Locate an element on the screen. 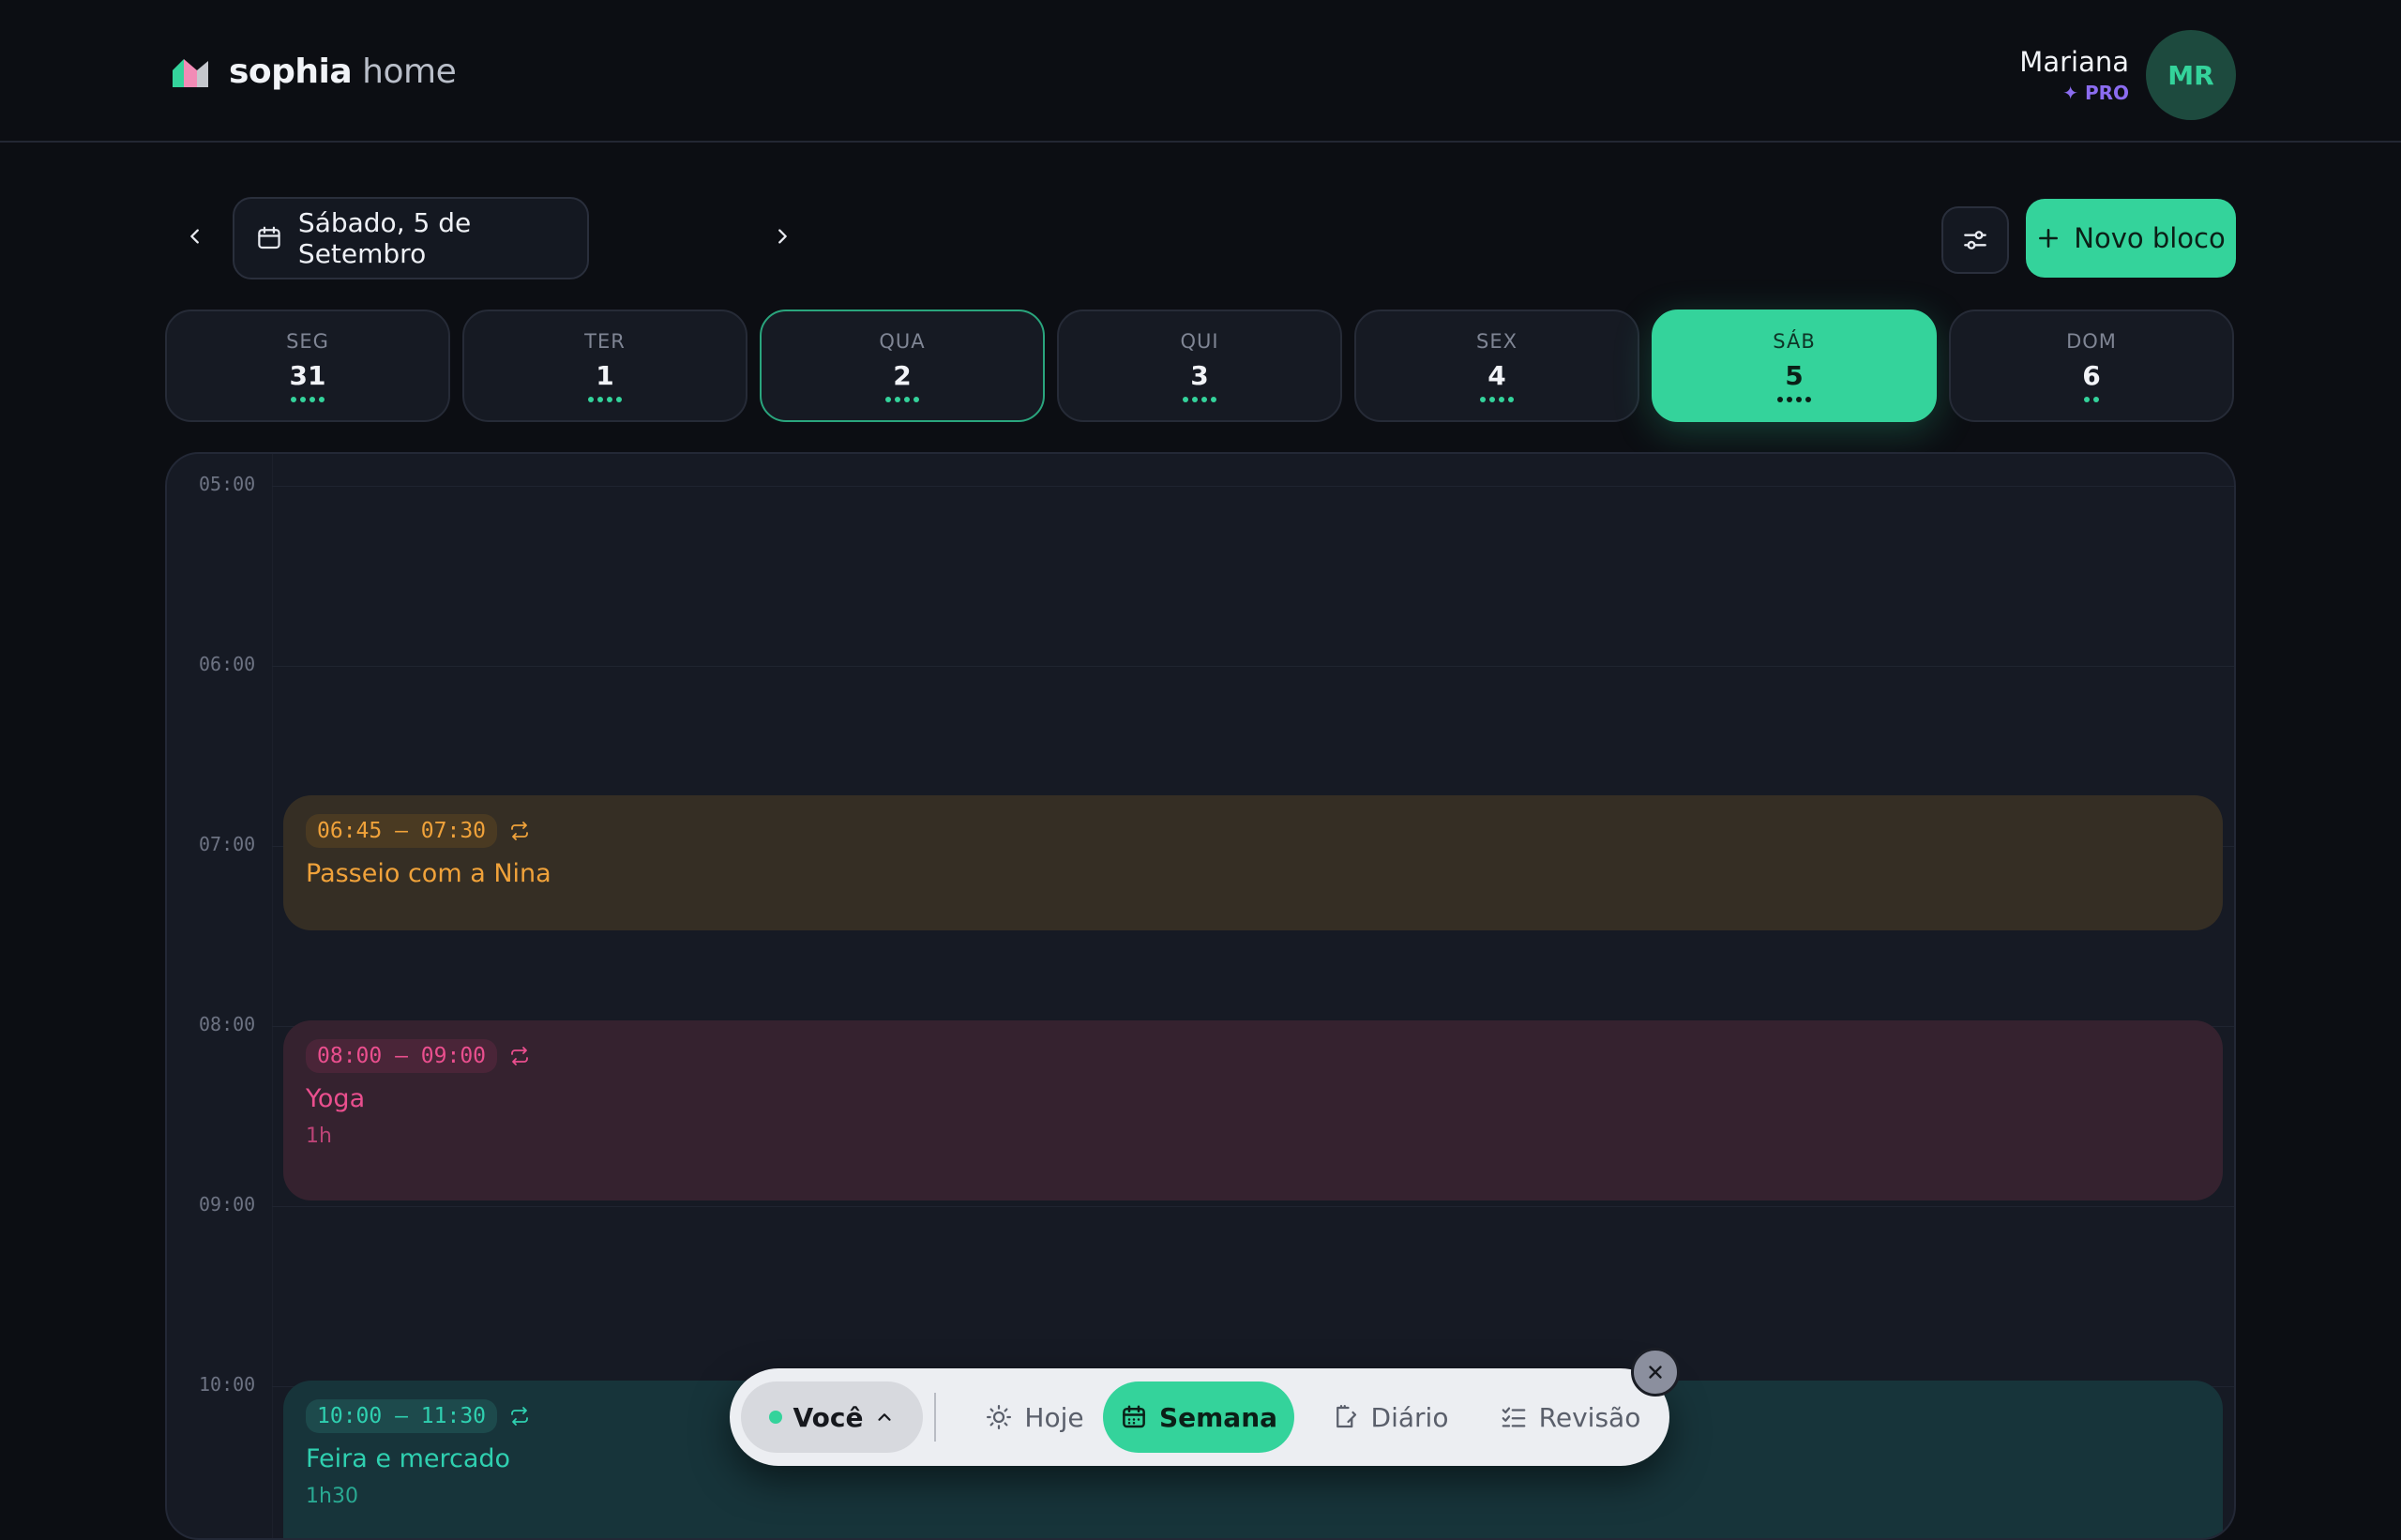 This screenshot has width=2401, height=1540. day-number: 31 is located at coordinates (307, 375).